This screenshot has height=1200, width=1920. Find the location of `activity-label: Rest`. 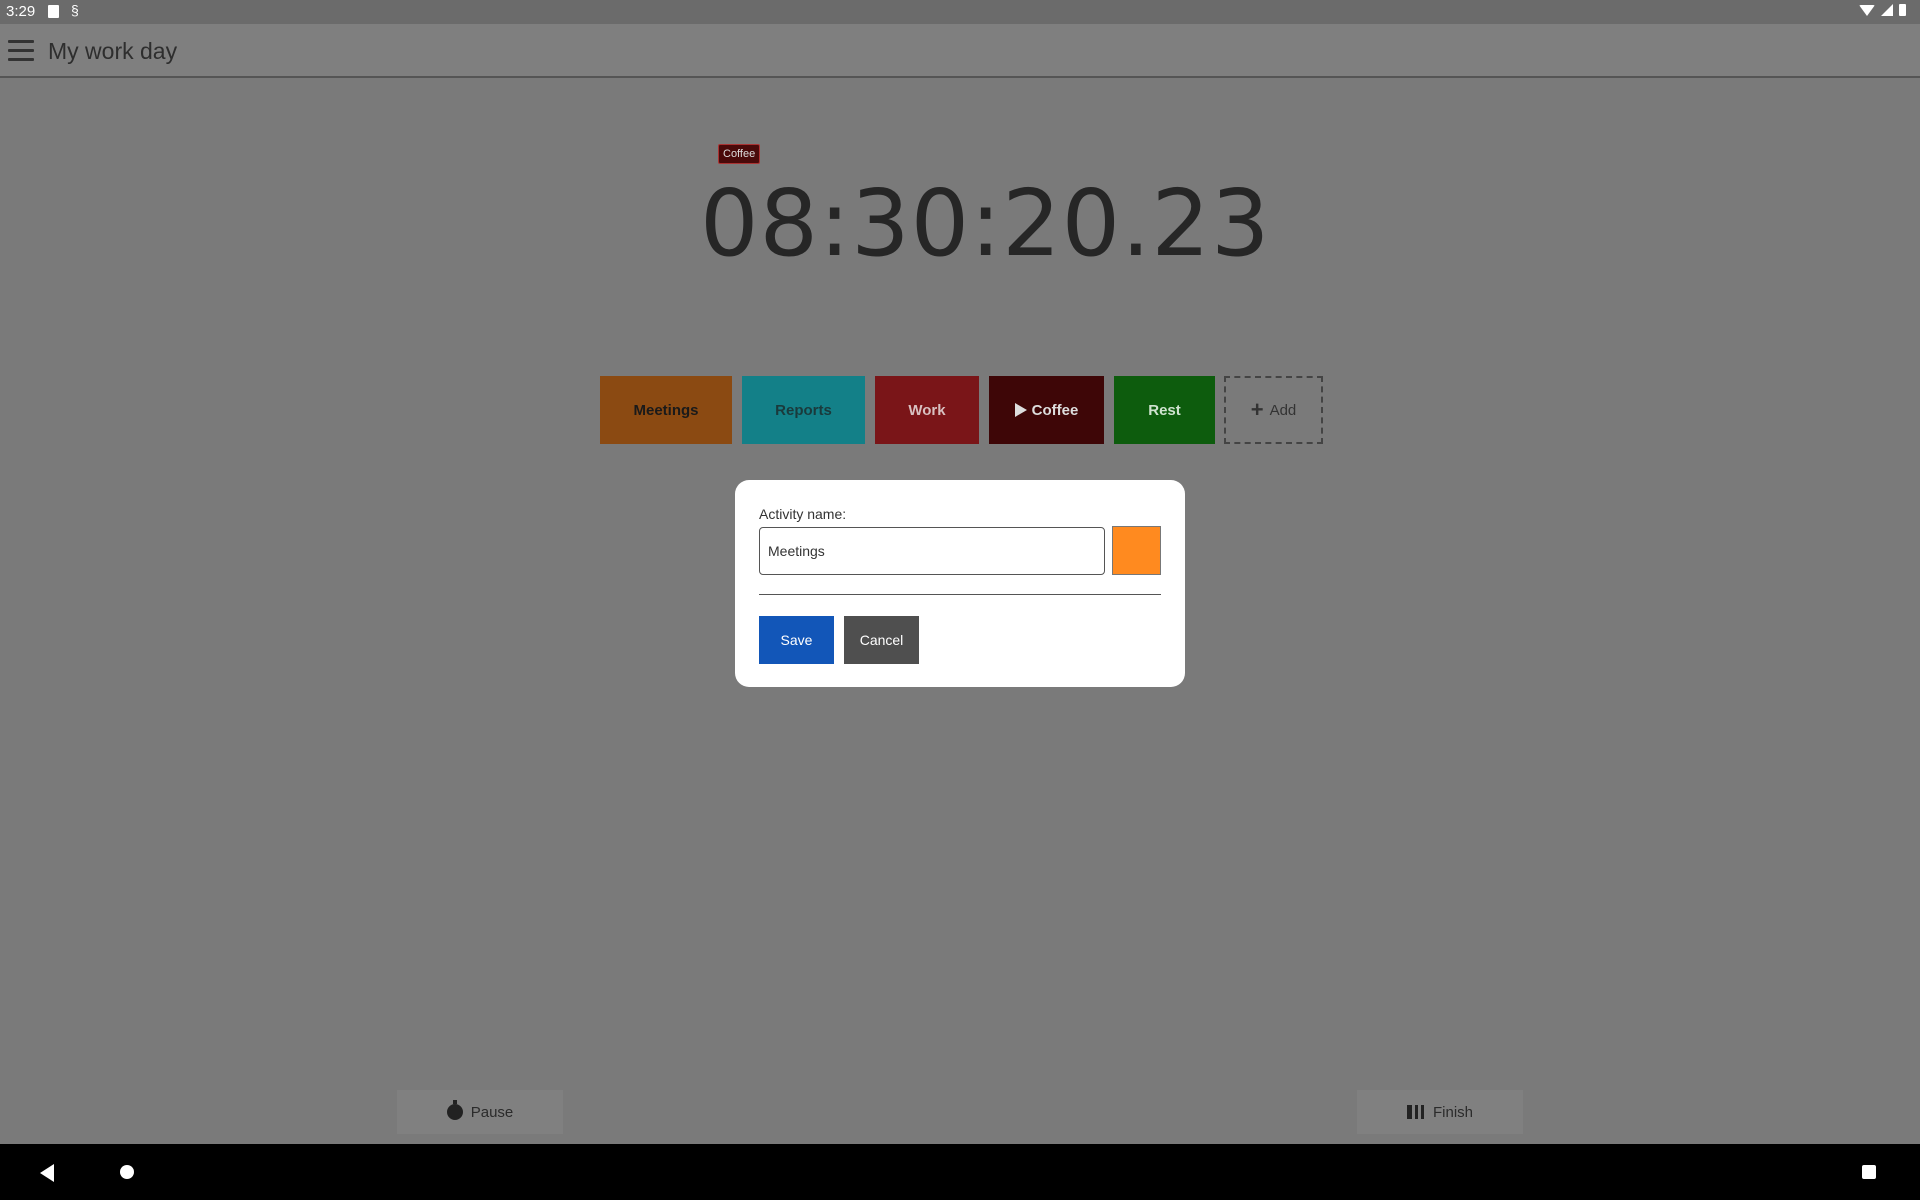

activity-label: Rest is located at coordinates (1164, 410).